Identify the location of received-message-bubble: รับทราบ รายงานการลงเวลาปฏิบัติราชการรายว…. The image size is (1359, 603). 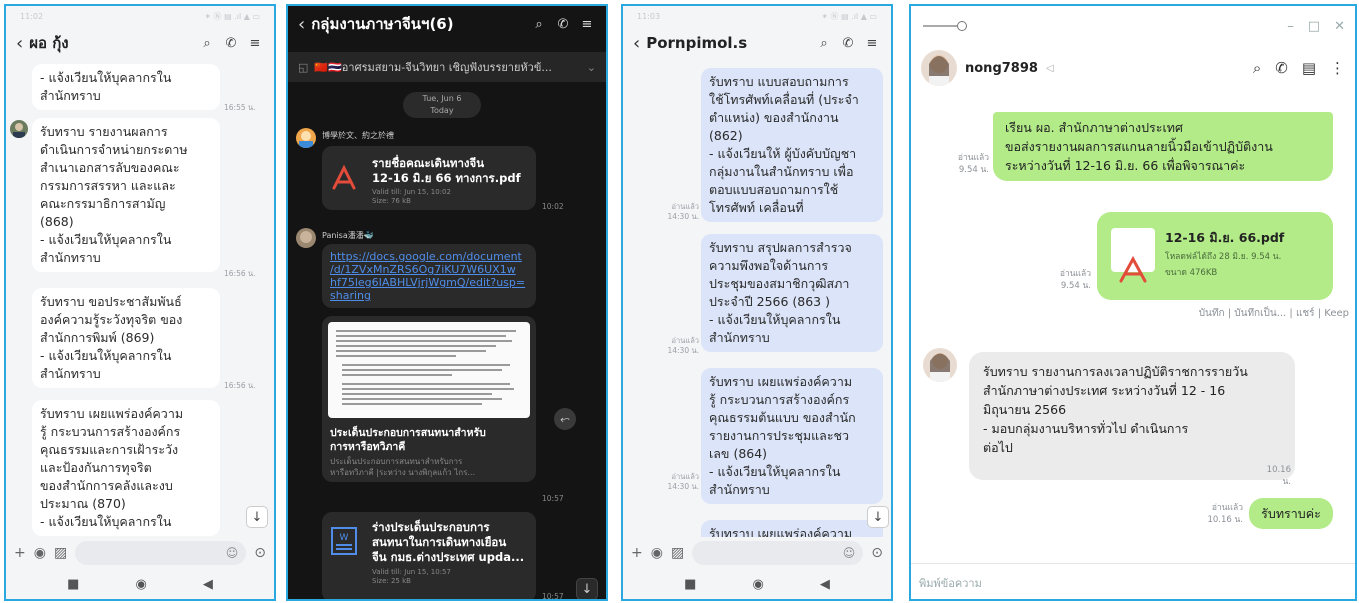
(1132, 416).